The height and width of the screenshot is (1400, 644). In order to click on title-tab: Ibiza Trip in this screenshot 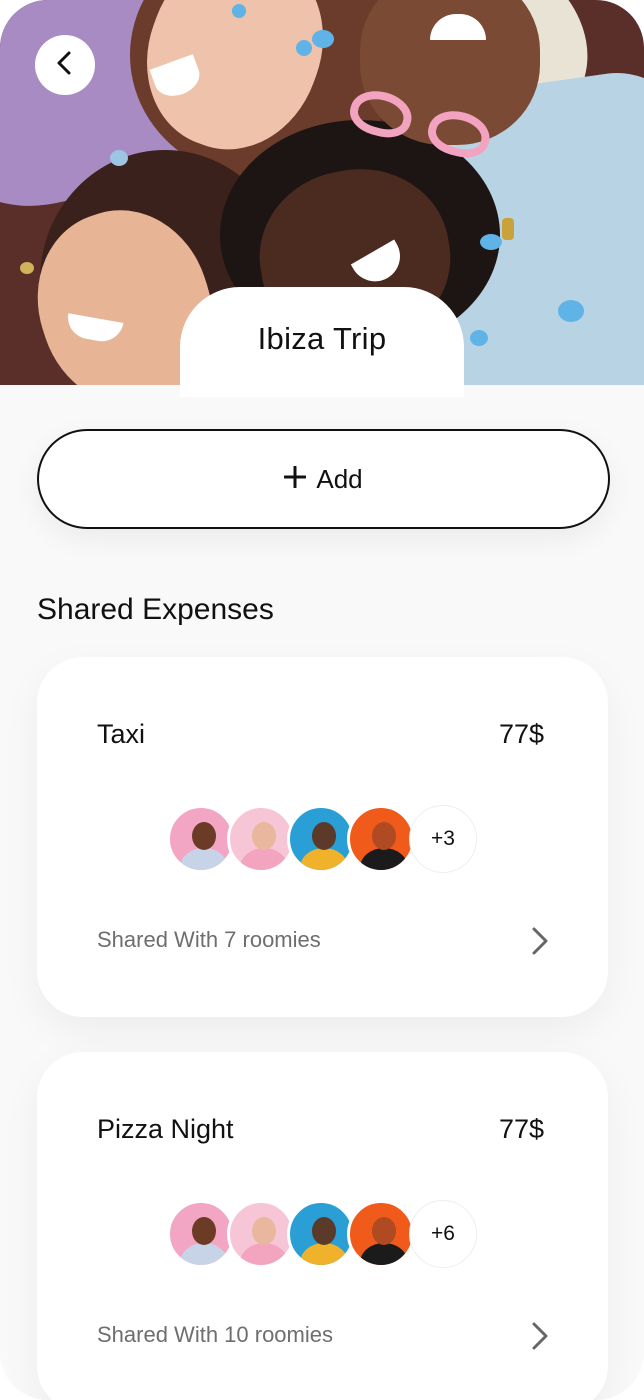, I will do `click(322, 342)`.